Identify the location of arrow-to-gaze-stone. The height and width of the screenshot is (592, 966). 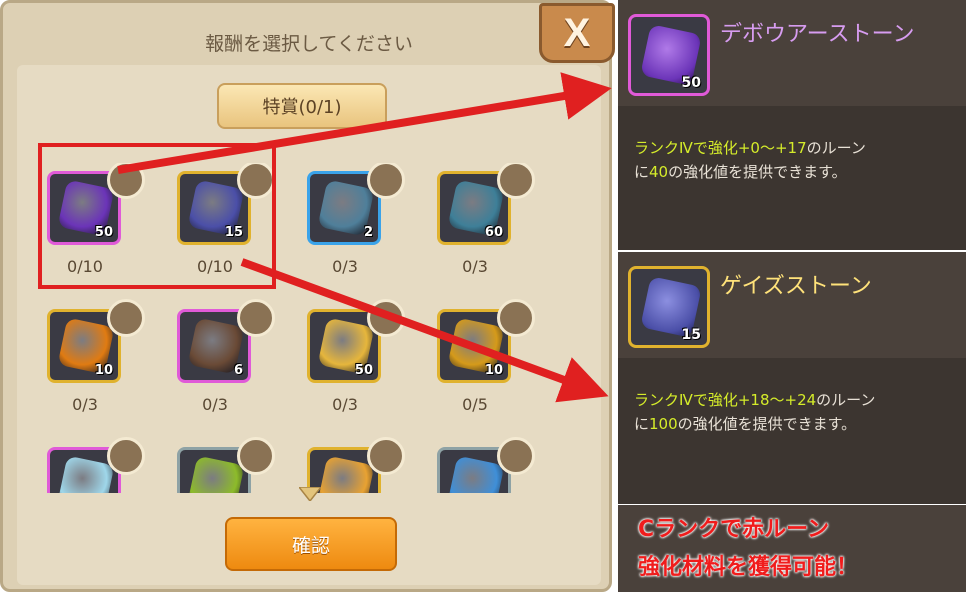
(424, 330).